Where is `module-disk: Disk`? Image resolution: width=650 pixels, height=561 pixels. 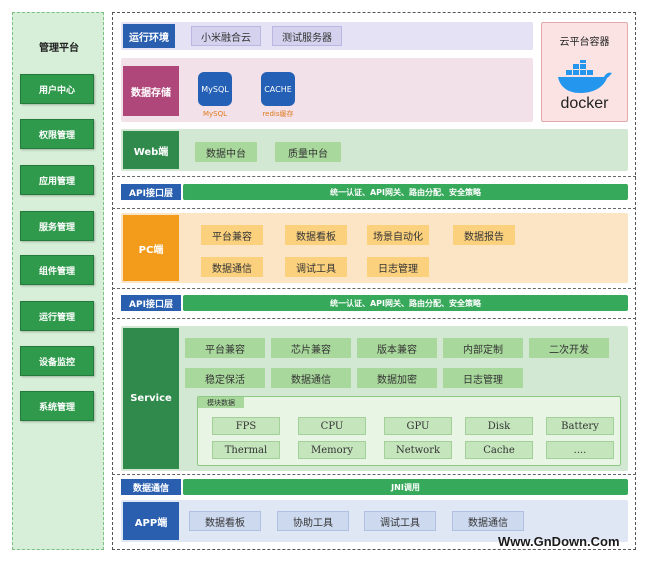 module-disk: Disk is located at coordinates (499, 426).